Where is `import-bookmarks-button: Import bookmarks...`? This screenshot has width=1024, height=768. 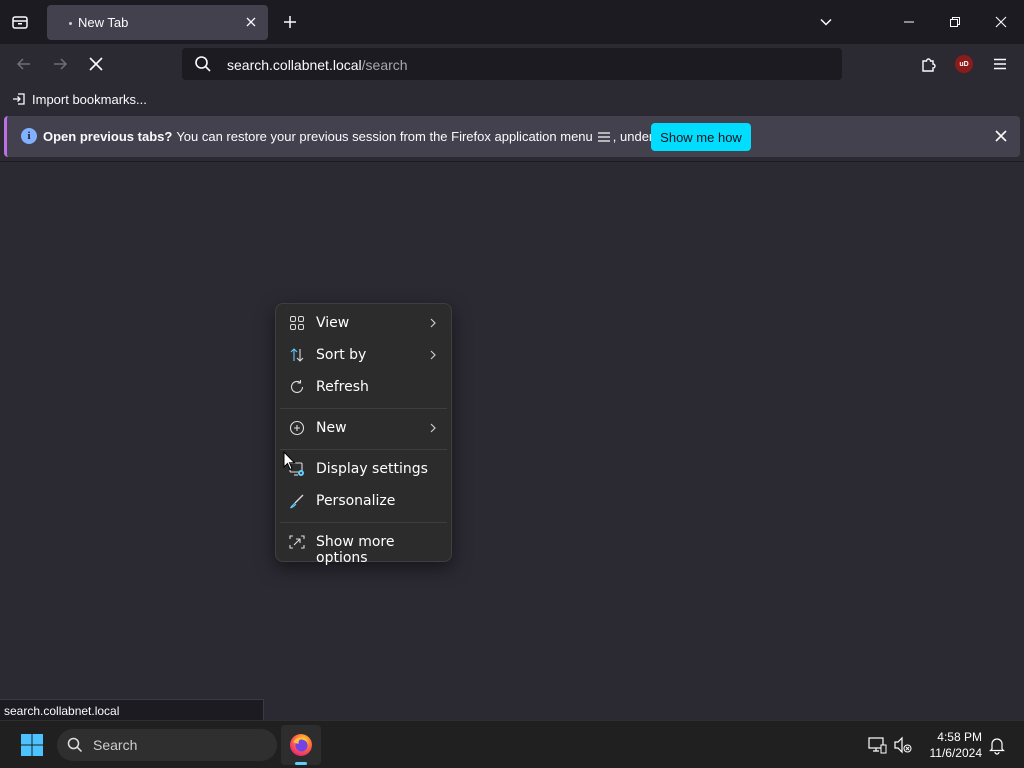
import-bookmarks-button: Import bookmarks... is located at coordinates (79, 99).